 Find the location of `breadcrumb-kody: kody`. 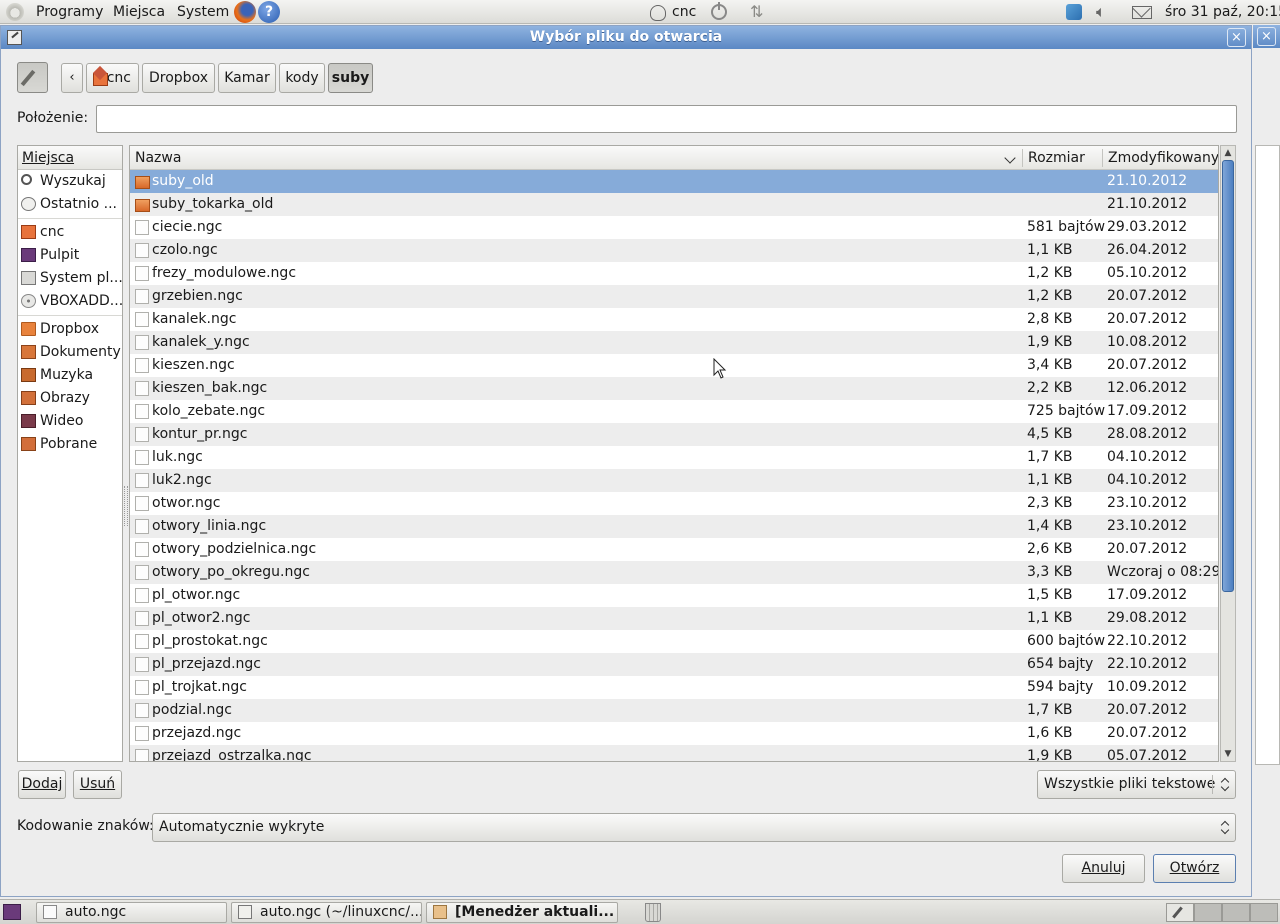

breadcrumb-kody: kody is located at coordinates (302, 78).